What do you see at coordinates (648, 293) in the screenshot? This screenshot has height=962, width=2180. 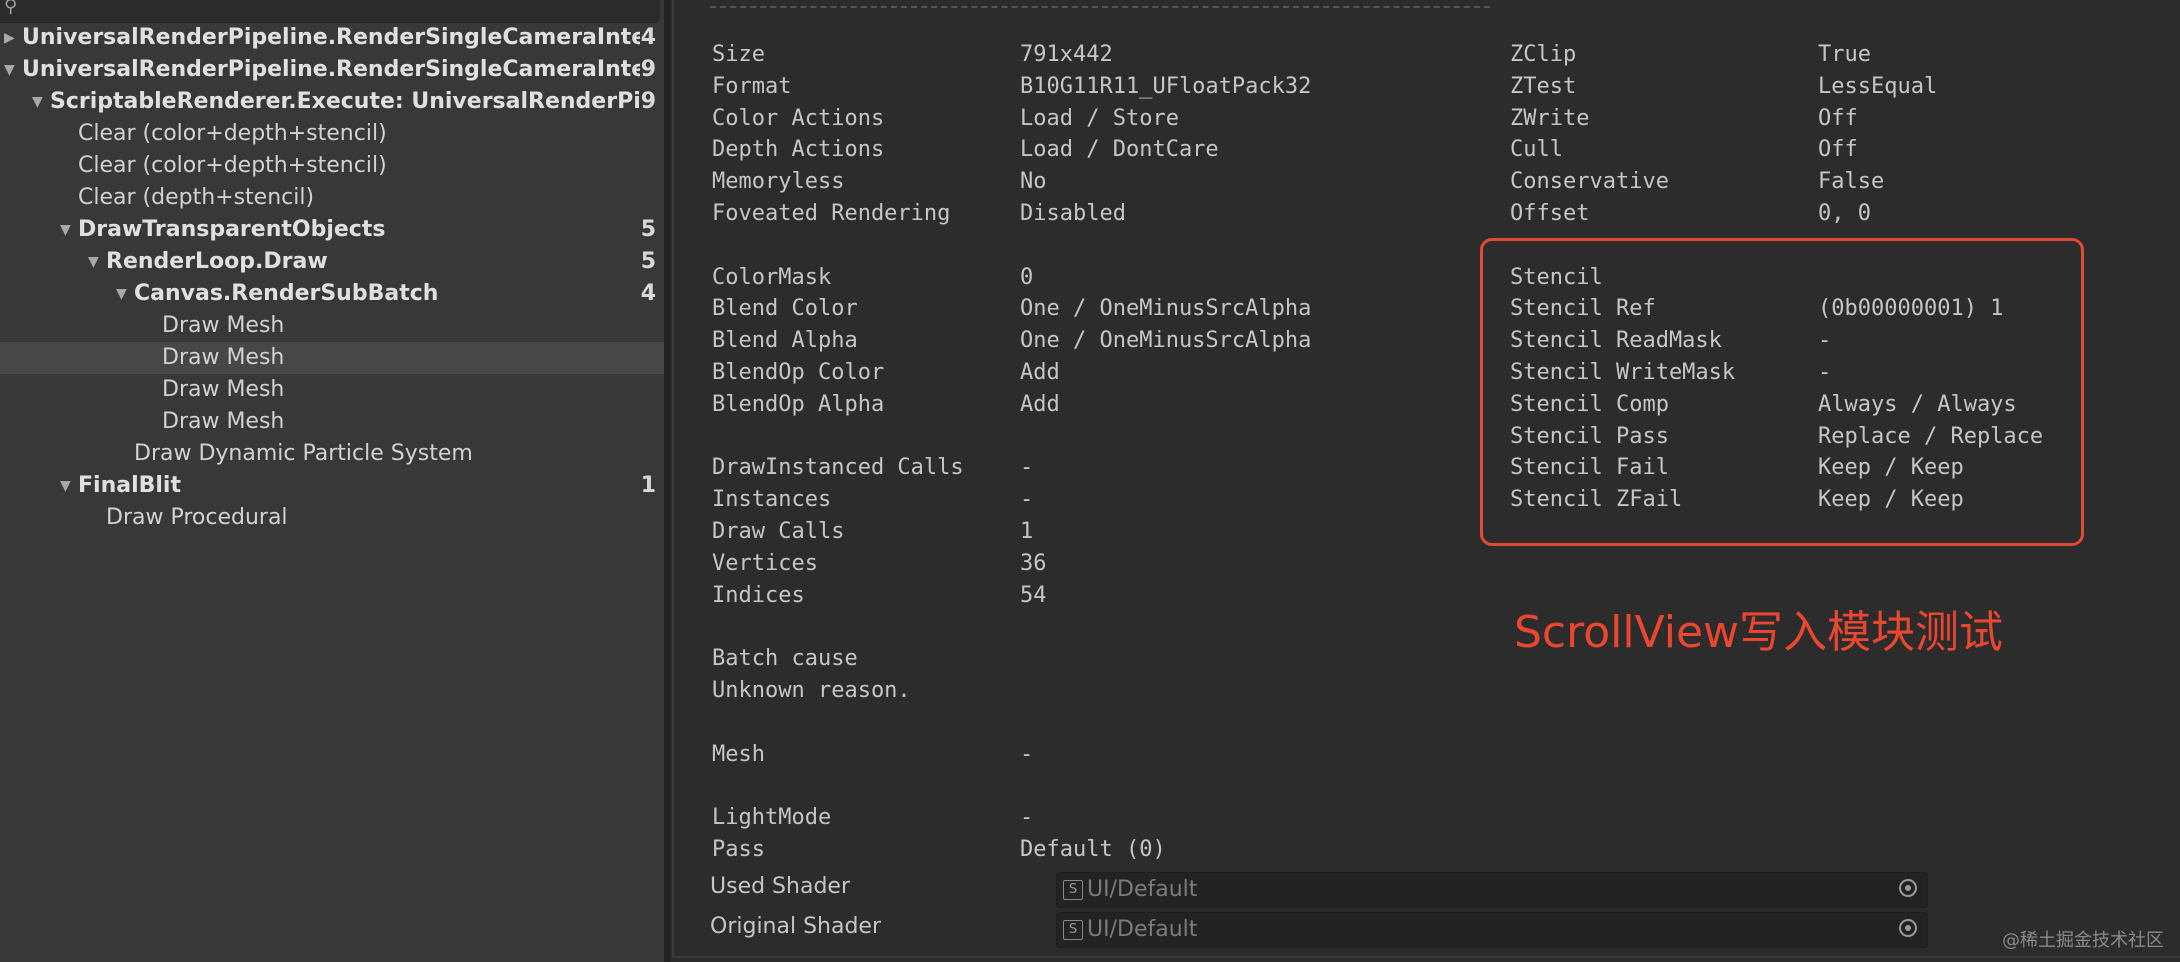 I see `tree-row-count: 4` at bounding box center [648, 293].